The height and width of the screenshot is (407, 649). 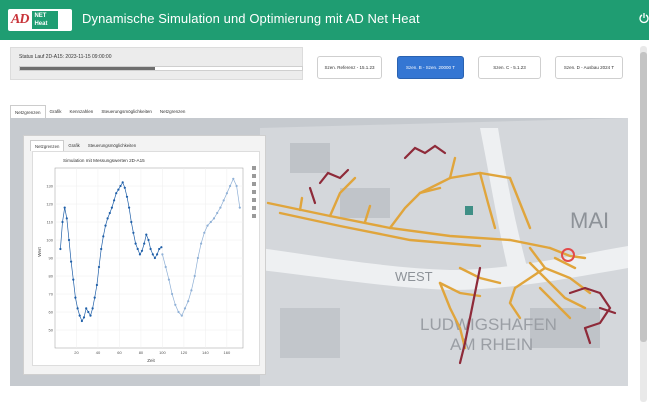 I want to click on scenario-button-2: Szen. C - 5.1.23, so click(x=509, y=67).